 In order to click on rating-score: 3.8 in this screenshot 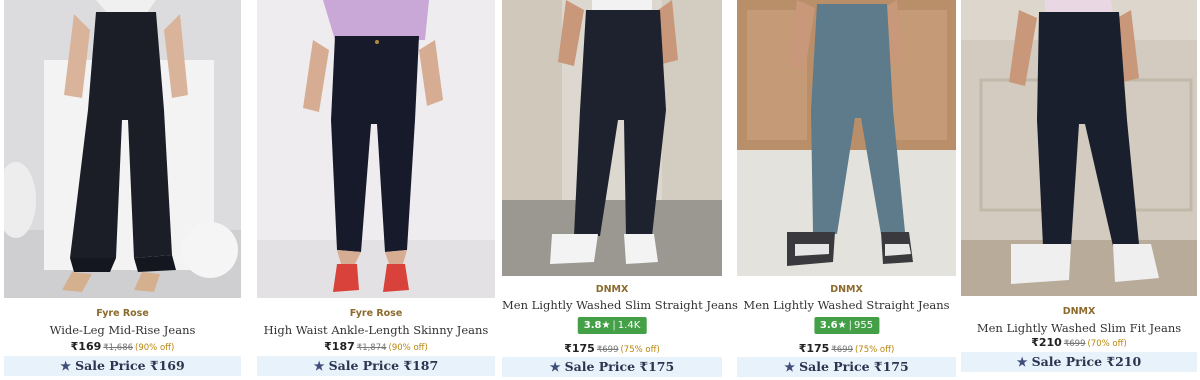, I will do `click(592, 325)`.